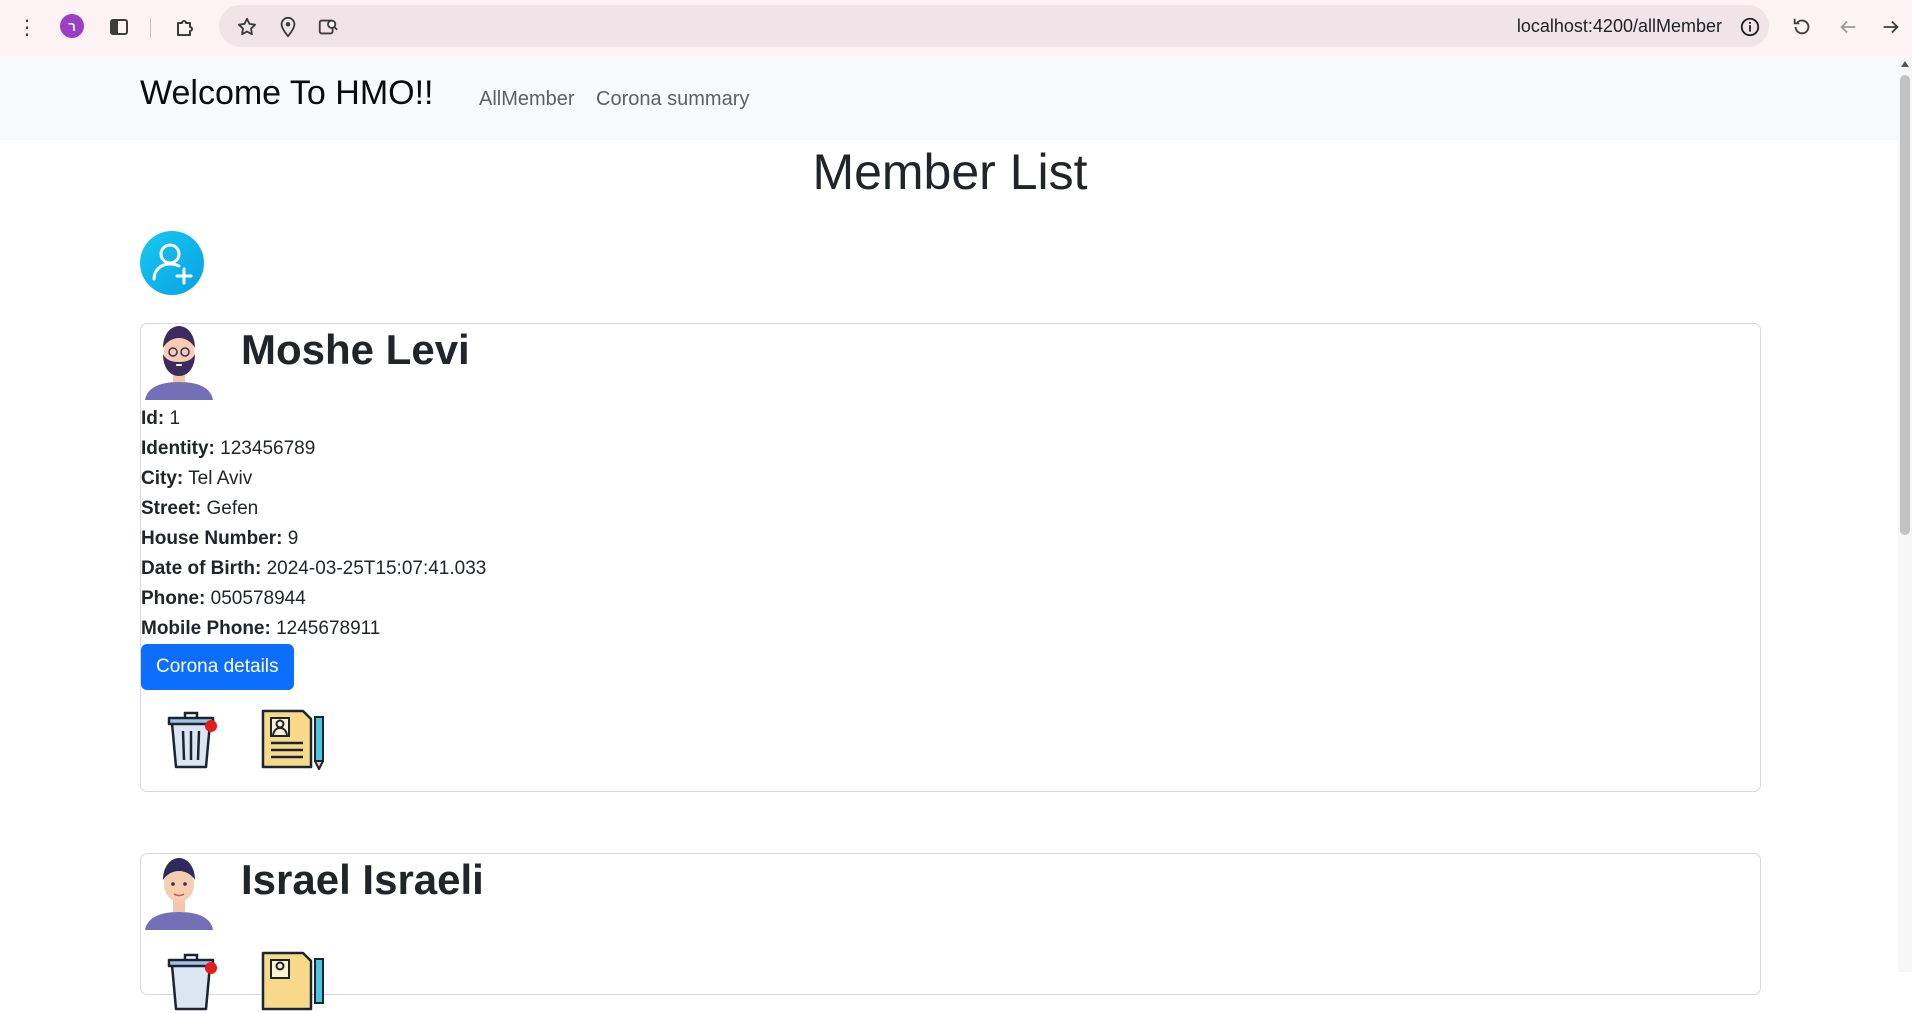 This screenshot has height=1013, width=1912. I want to click on scrollbar-thumb, so click(1905, 305).